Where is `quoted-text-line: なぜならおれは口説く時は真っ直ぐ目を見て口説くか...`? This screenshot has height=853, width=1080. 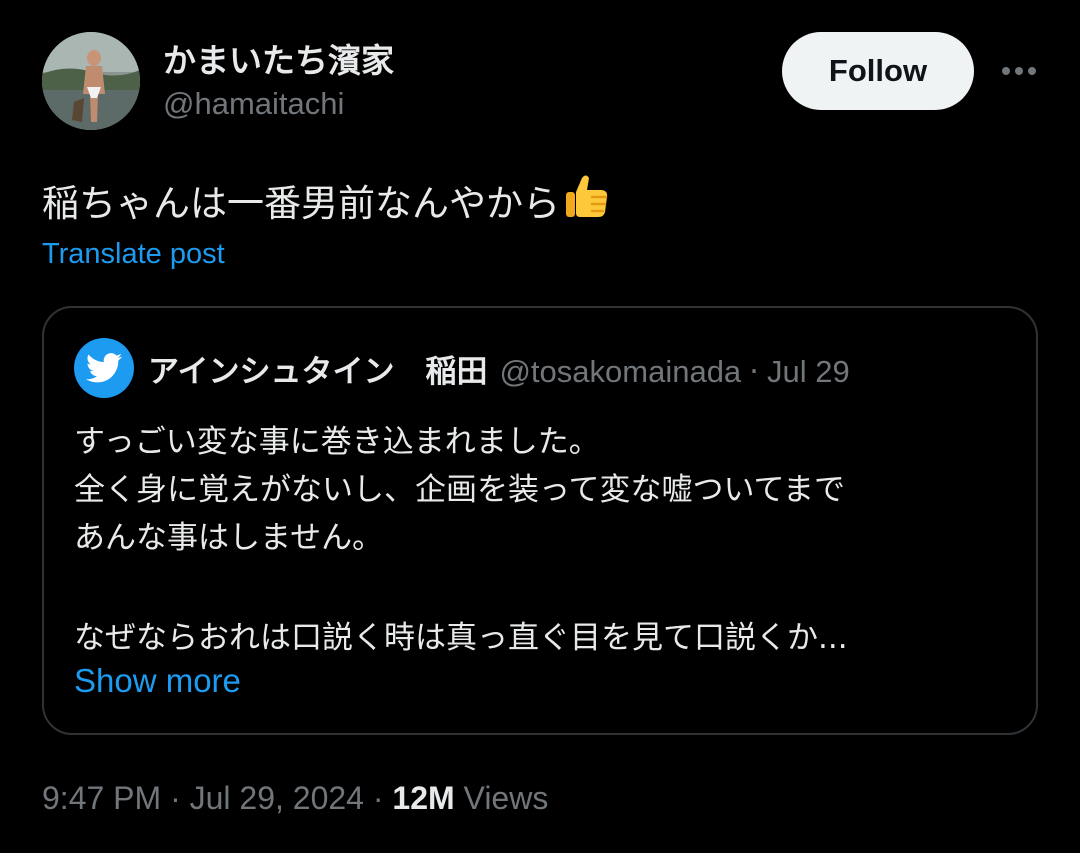 quoted-text-line: なぜならおれは口説く時は真っ直ぐ目を見て口説くか... is located at coordinates (461, 638).